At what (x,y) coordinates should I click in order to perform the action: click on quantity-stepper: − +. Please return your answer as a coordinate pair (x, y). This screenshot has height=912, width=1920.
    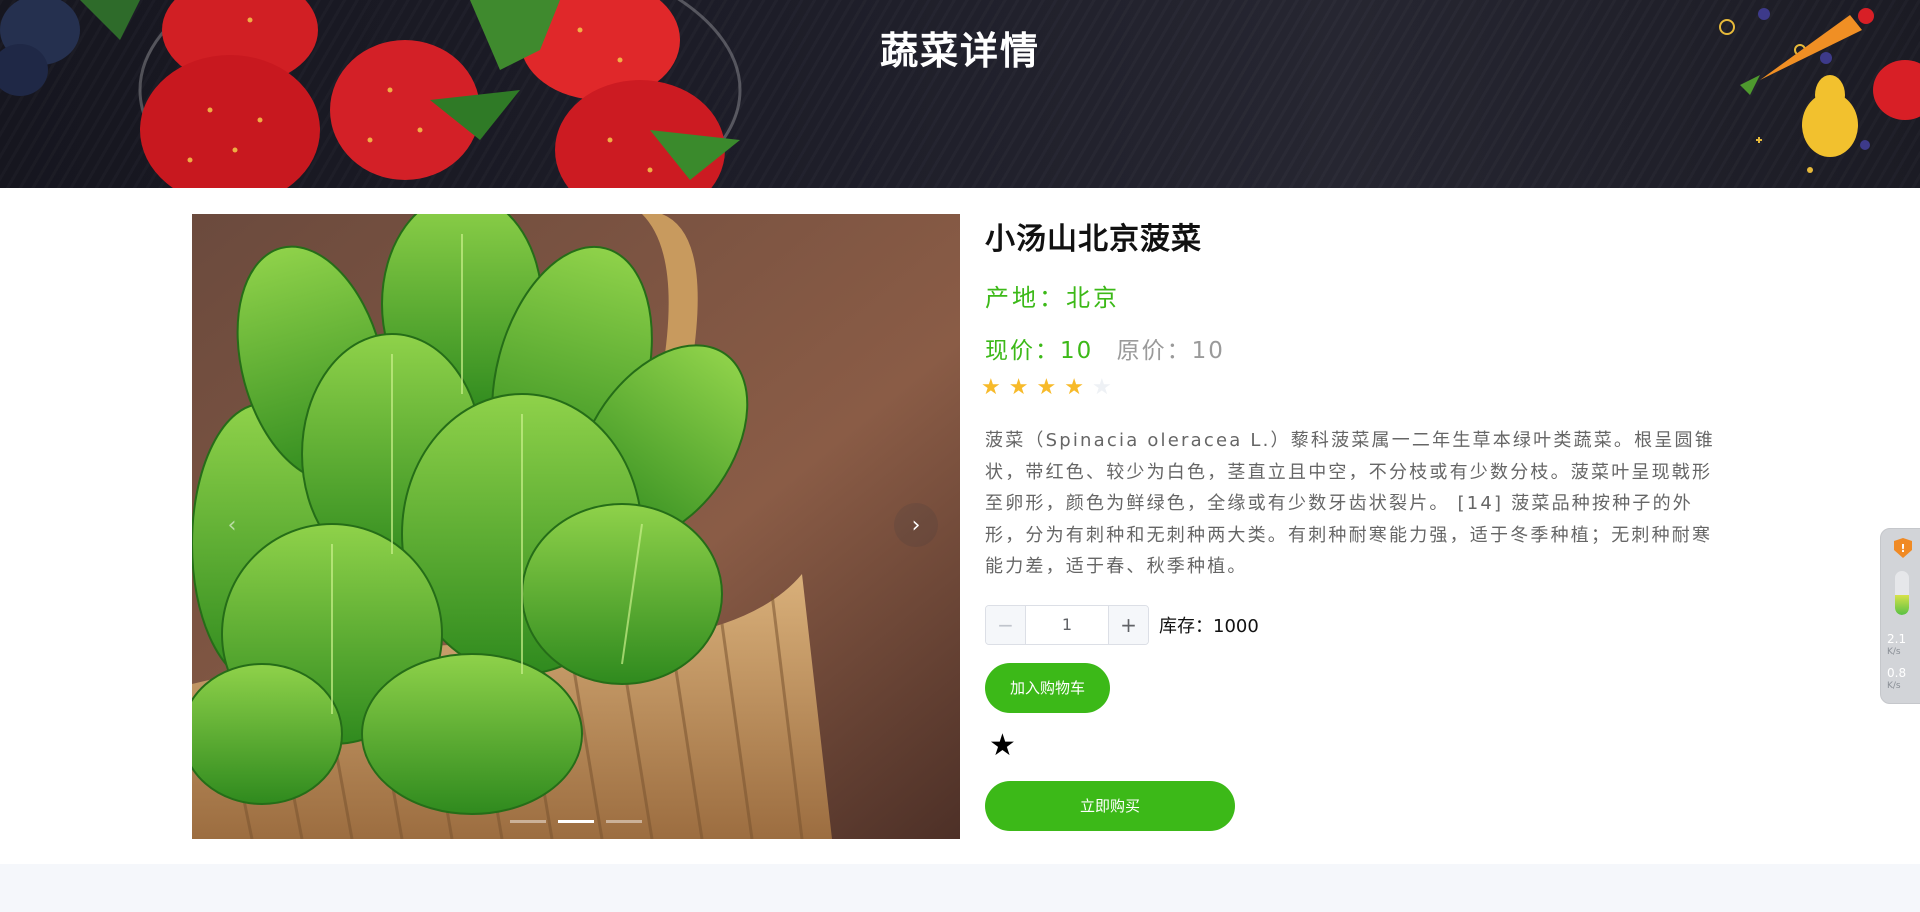
    Looking at the image, I should click on (1067, 624).